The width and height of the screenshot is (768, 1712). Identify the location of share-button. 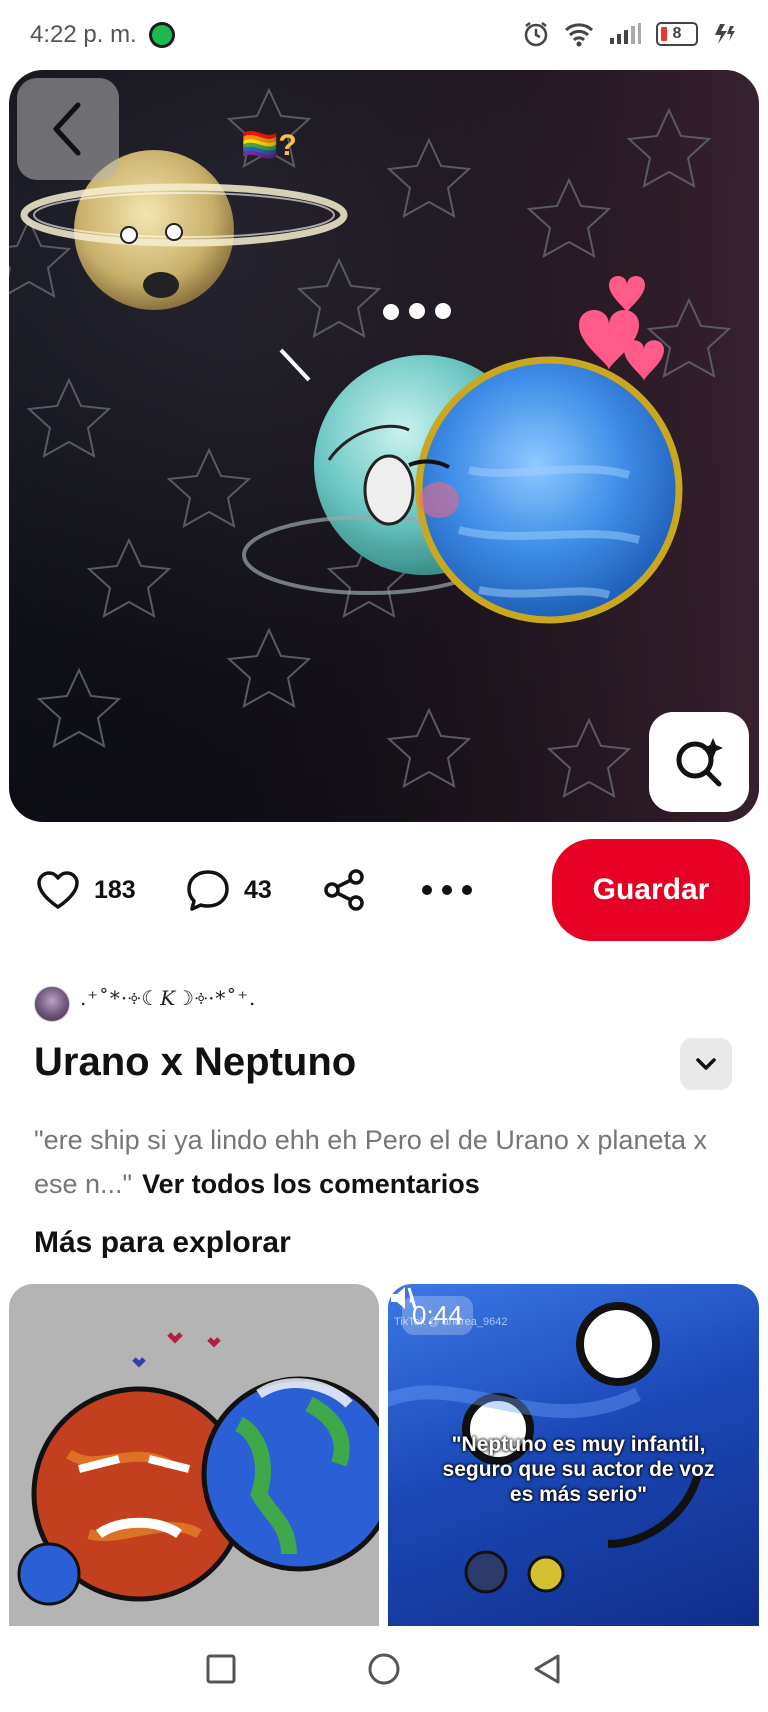
(344, 890).